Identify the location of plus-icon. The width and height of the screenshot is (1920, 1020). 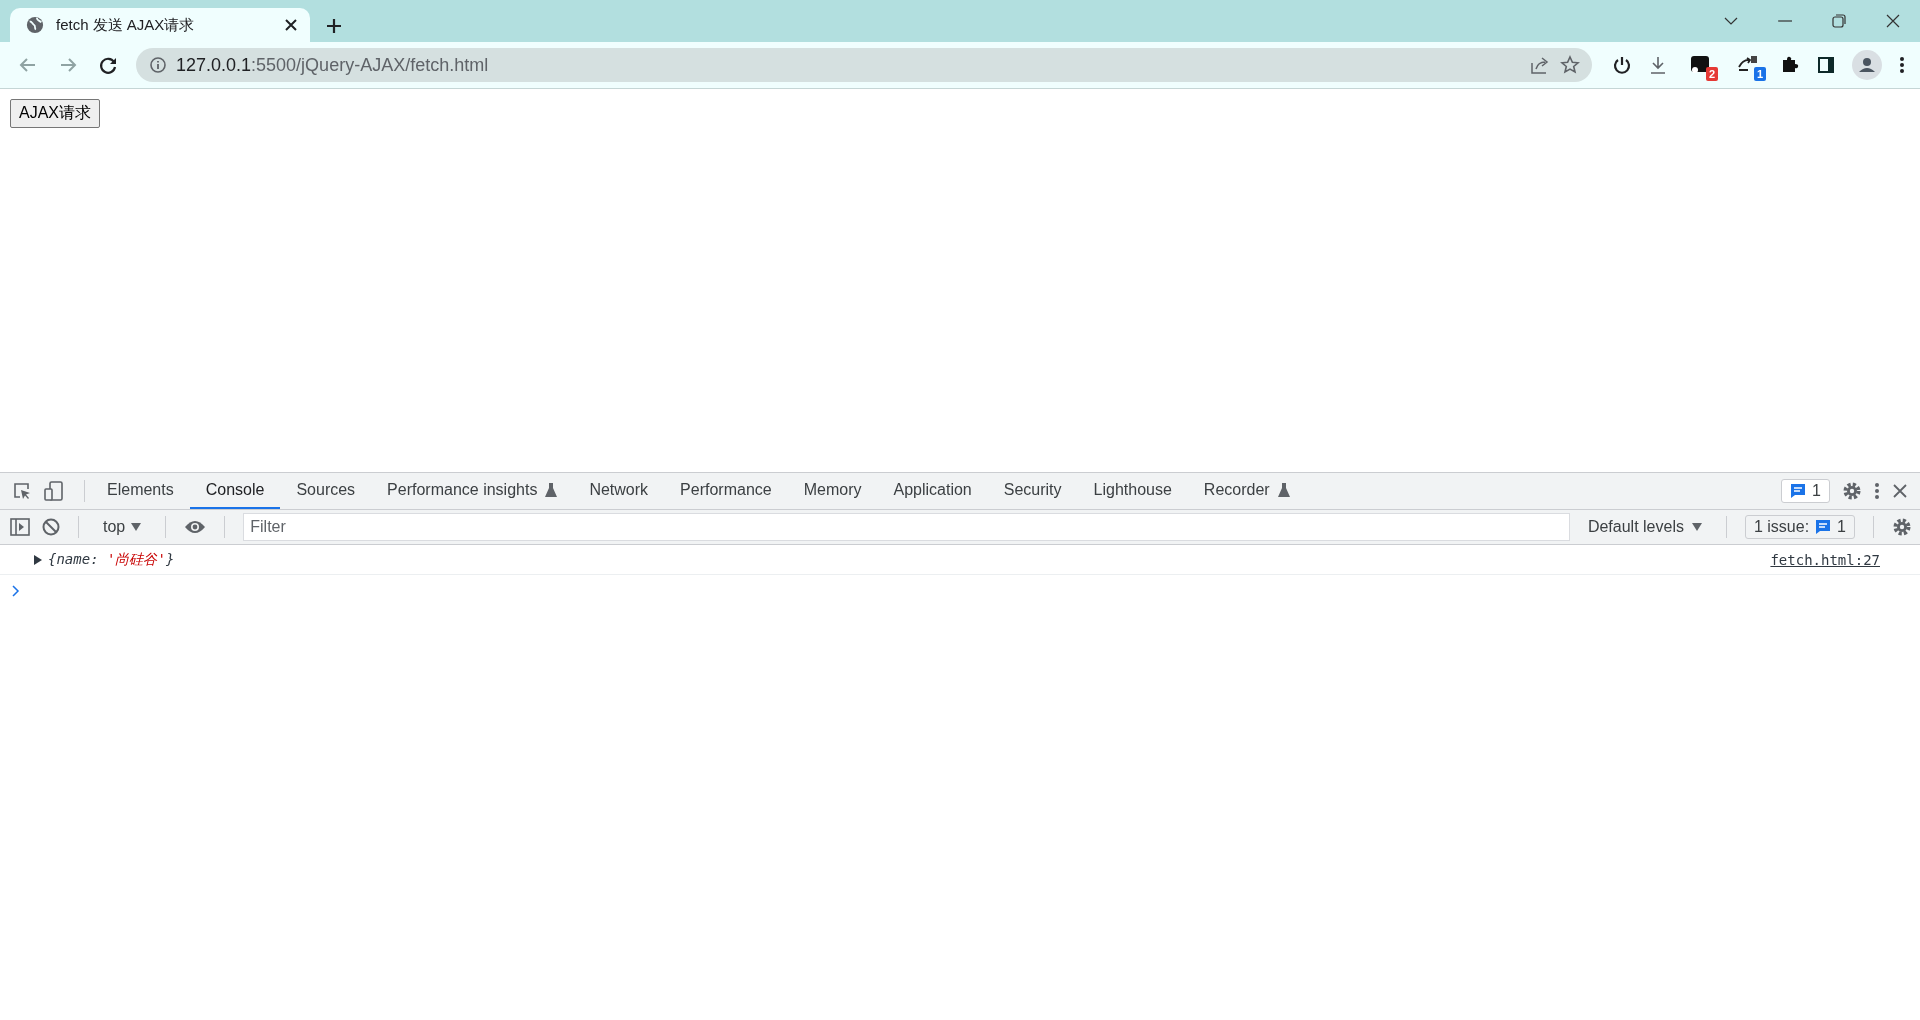
(334, 26).